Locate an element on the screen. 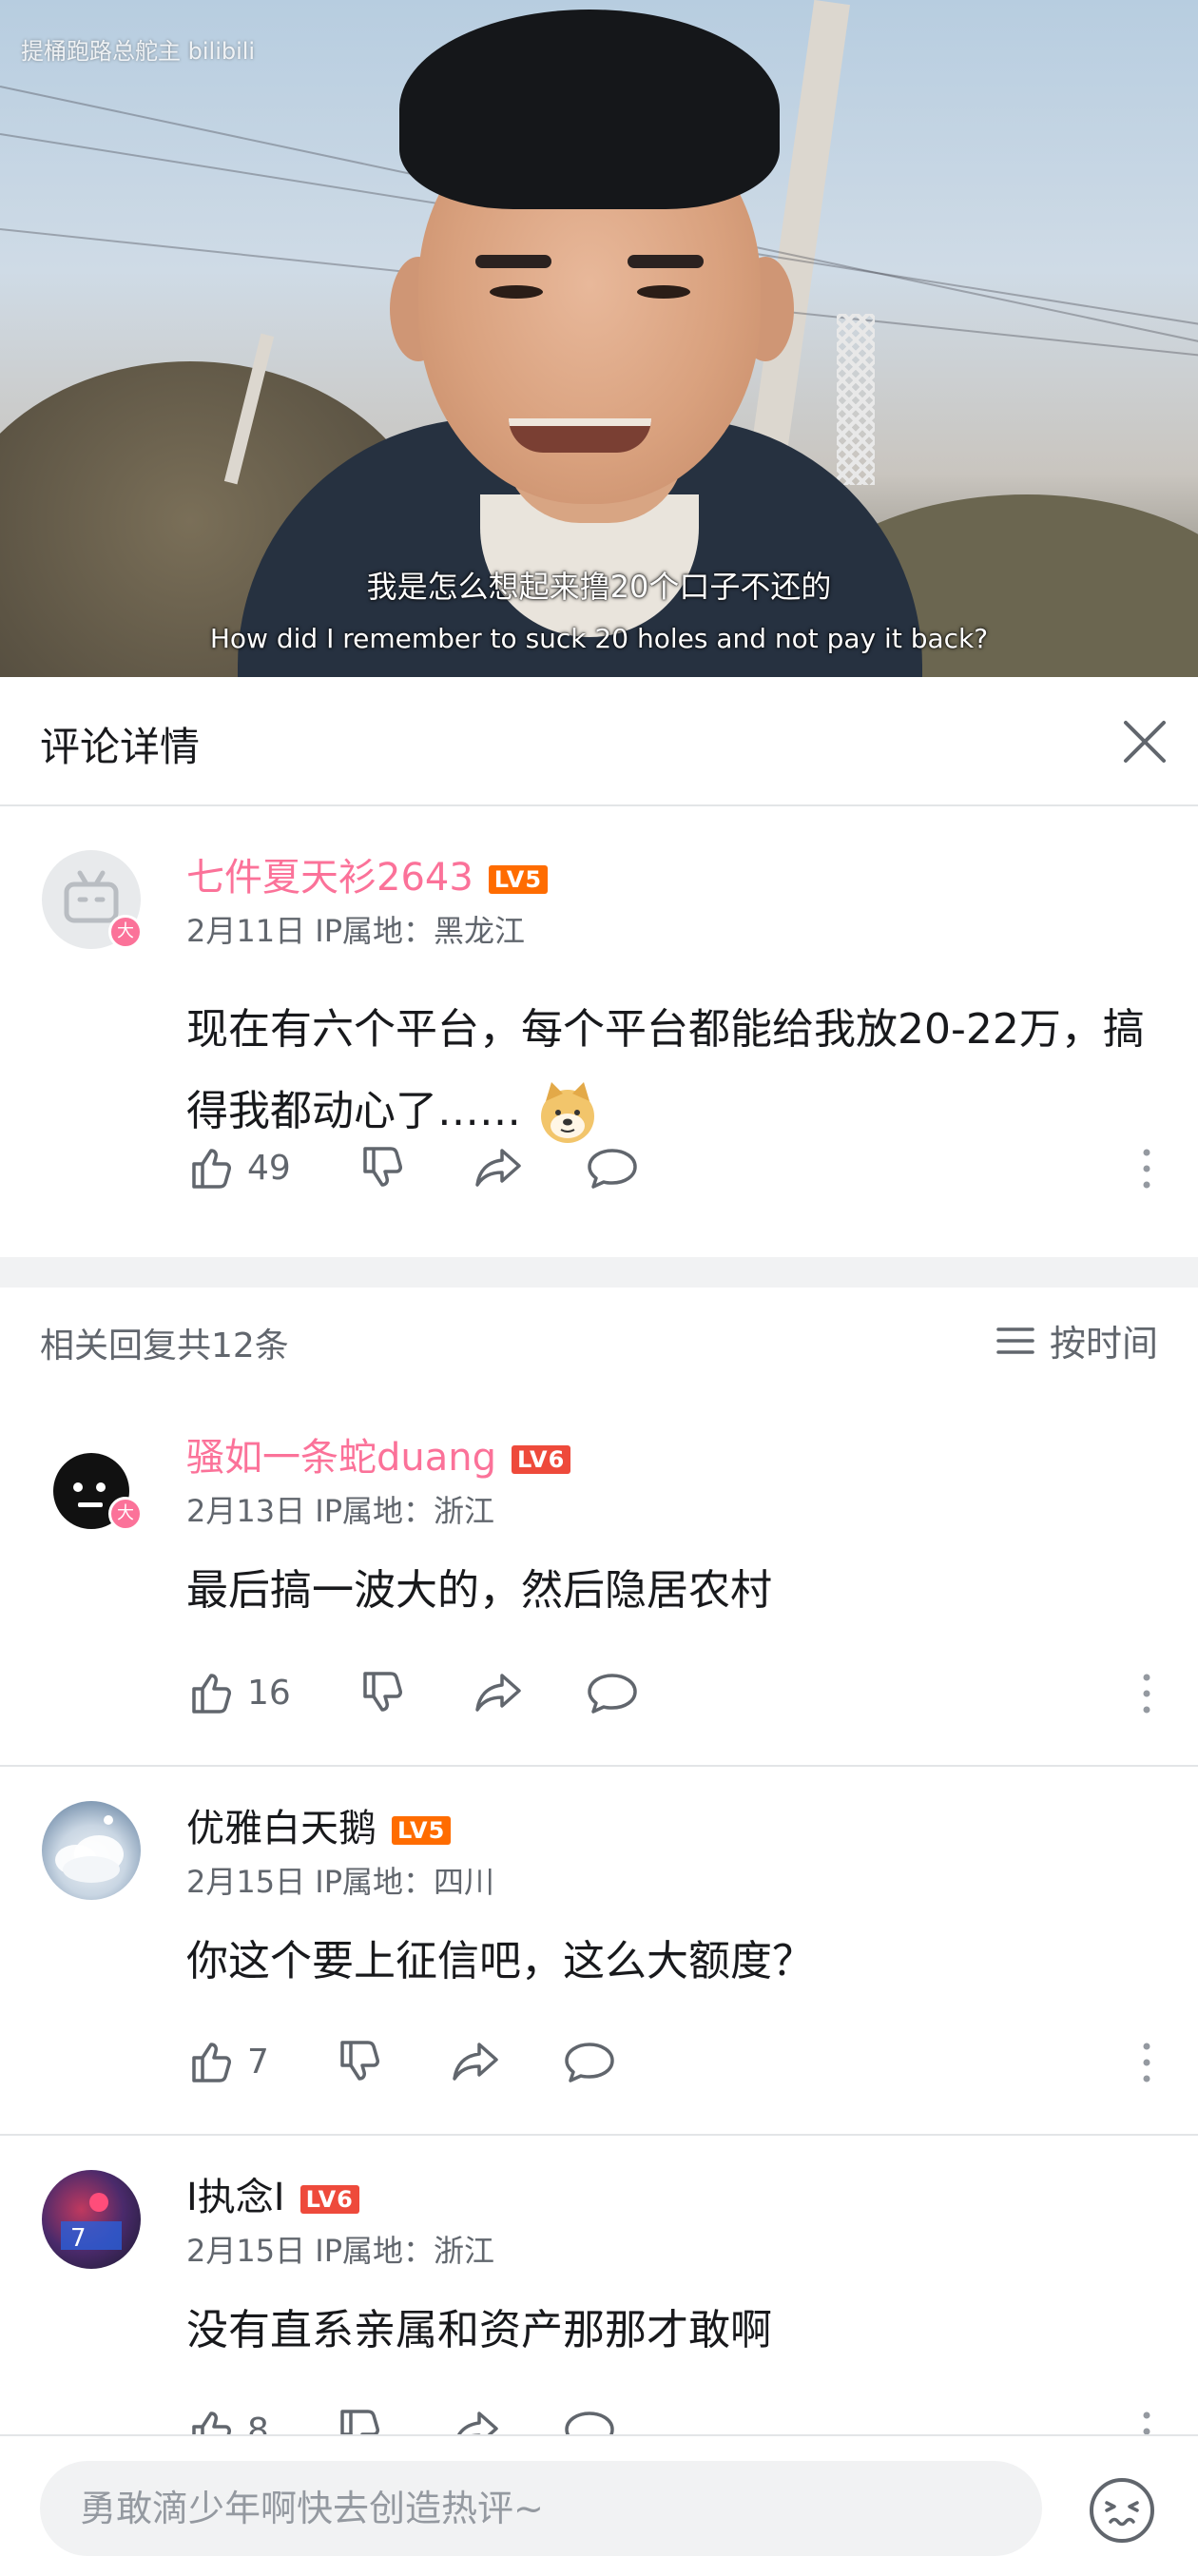 The height and width of the screenshot is (2576, 1198). comment-meta: 2月15日 IP属地：四川 is located at coordinates (340, 1882).